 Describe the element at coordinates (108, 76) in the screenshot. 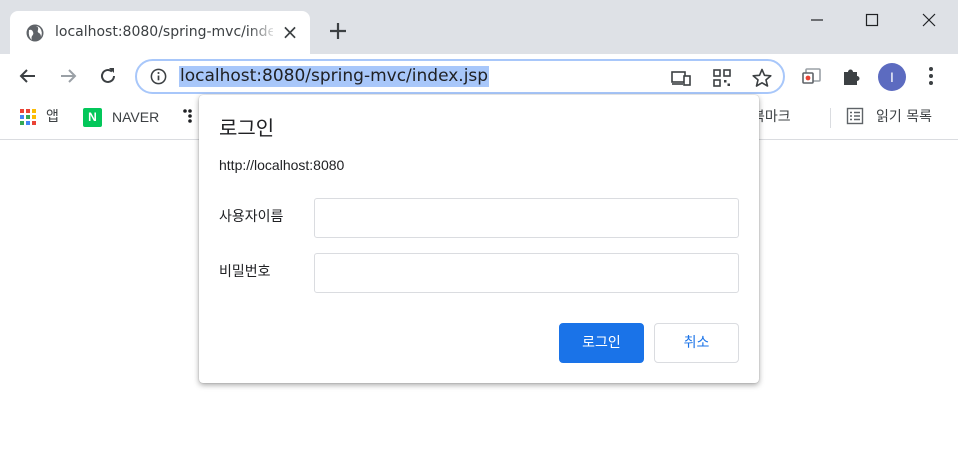

I see `reload-icon` at that location.